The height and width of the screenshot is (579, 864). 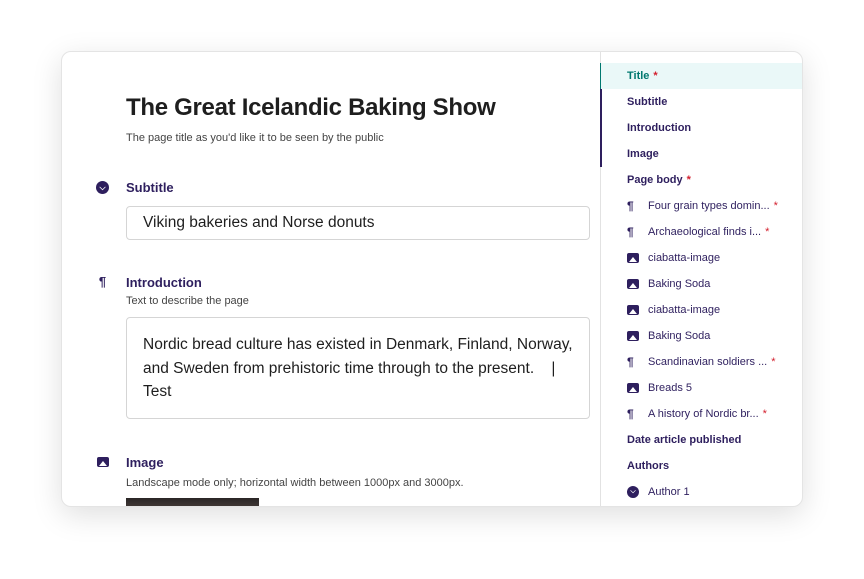 What do you see at coordinates (157, 391) in the screenshot?
I see `introduction-line: Test` at bounding box center [157, 391].